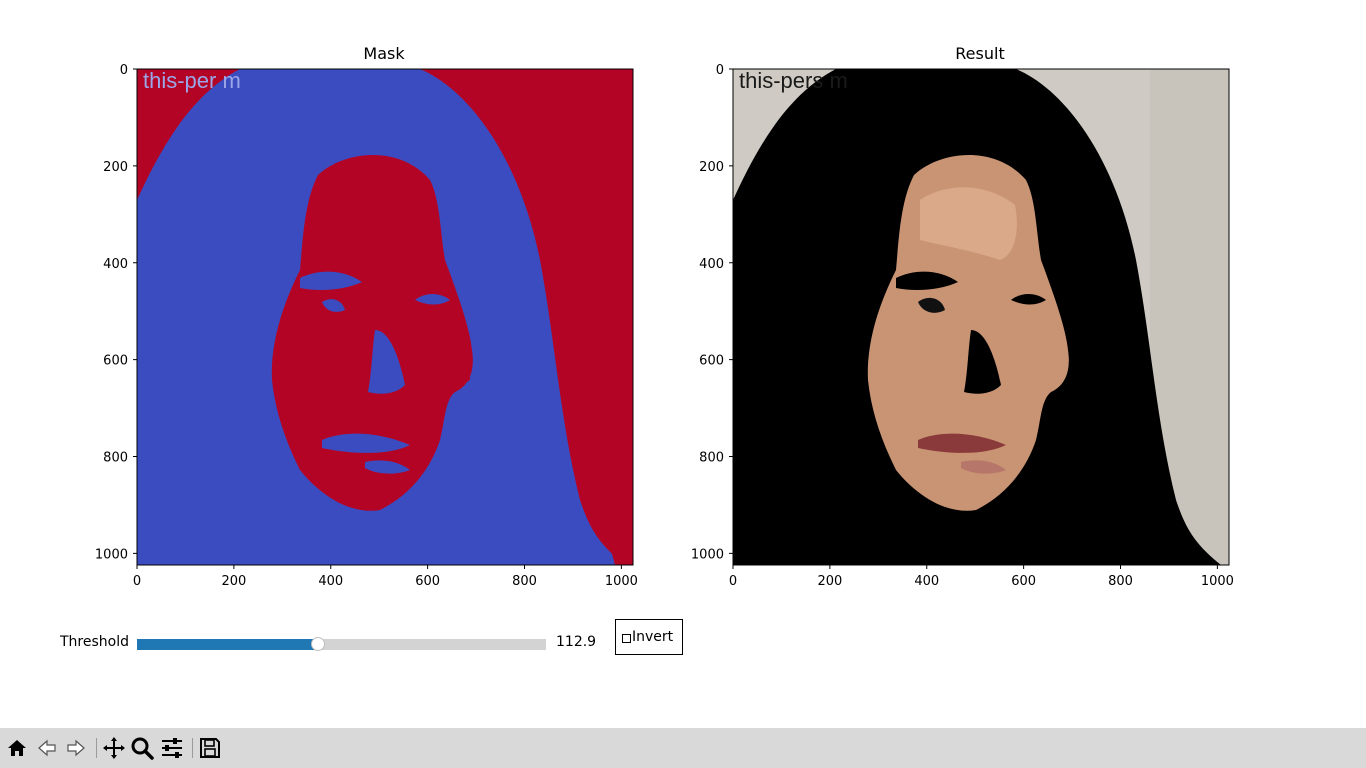  I want to click on mask-x-tick-label: 800, so click(524, 581).